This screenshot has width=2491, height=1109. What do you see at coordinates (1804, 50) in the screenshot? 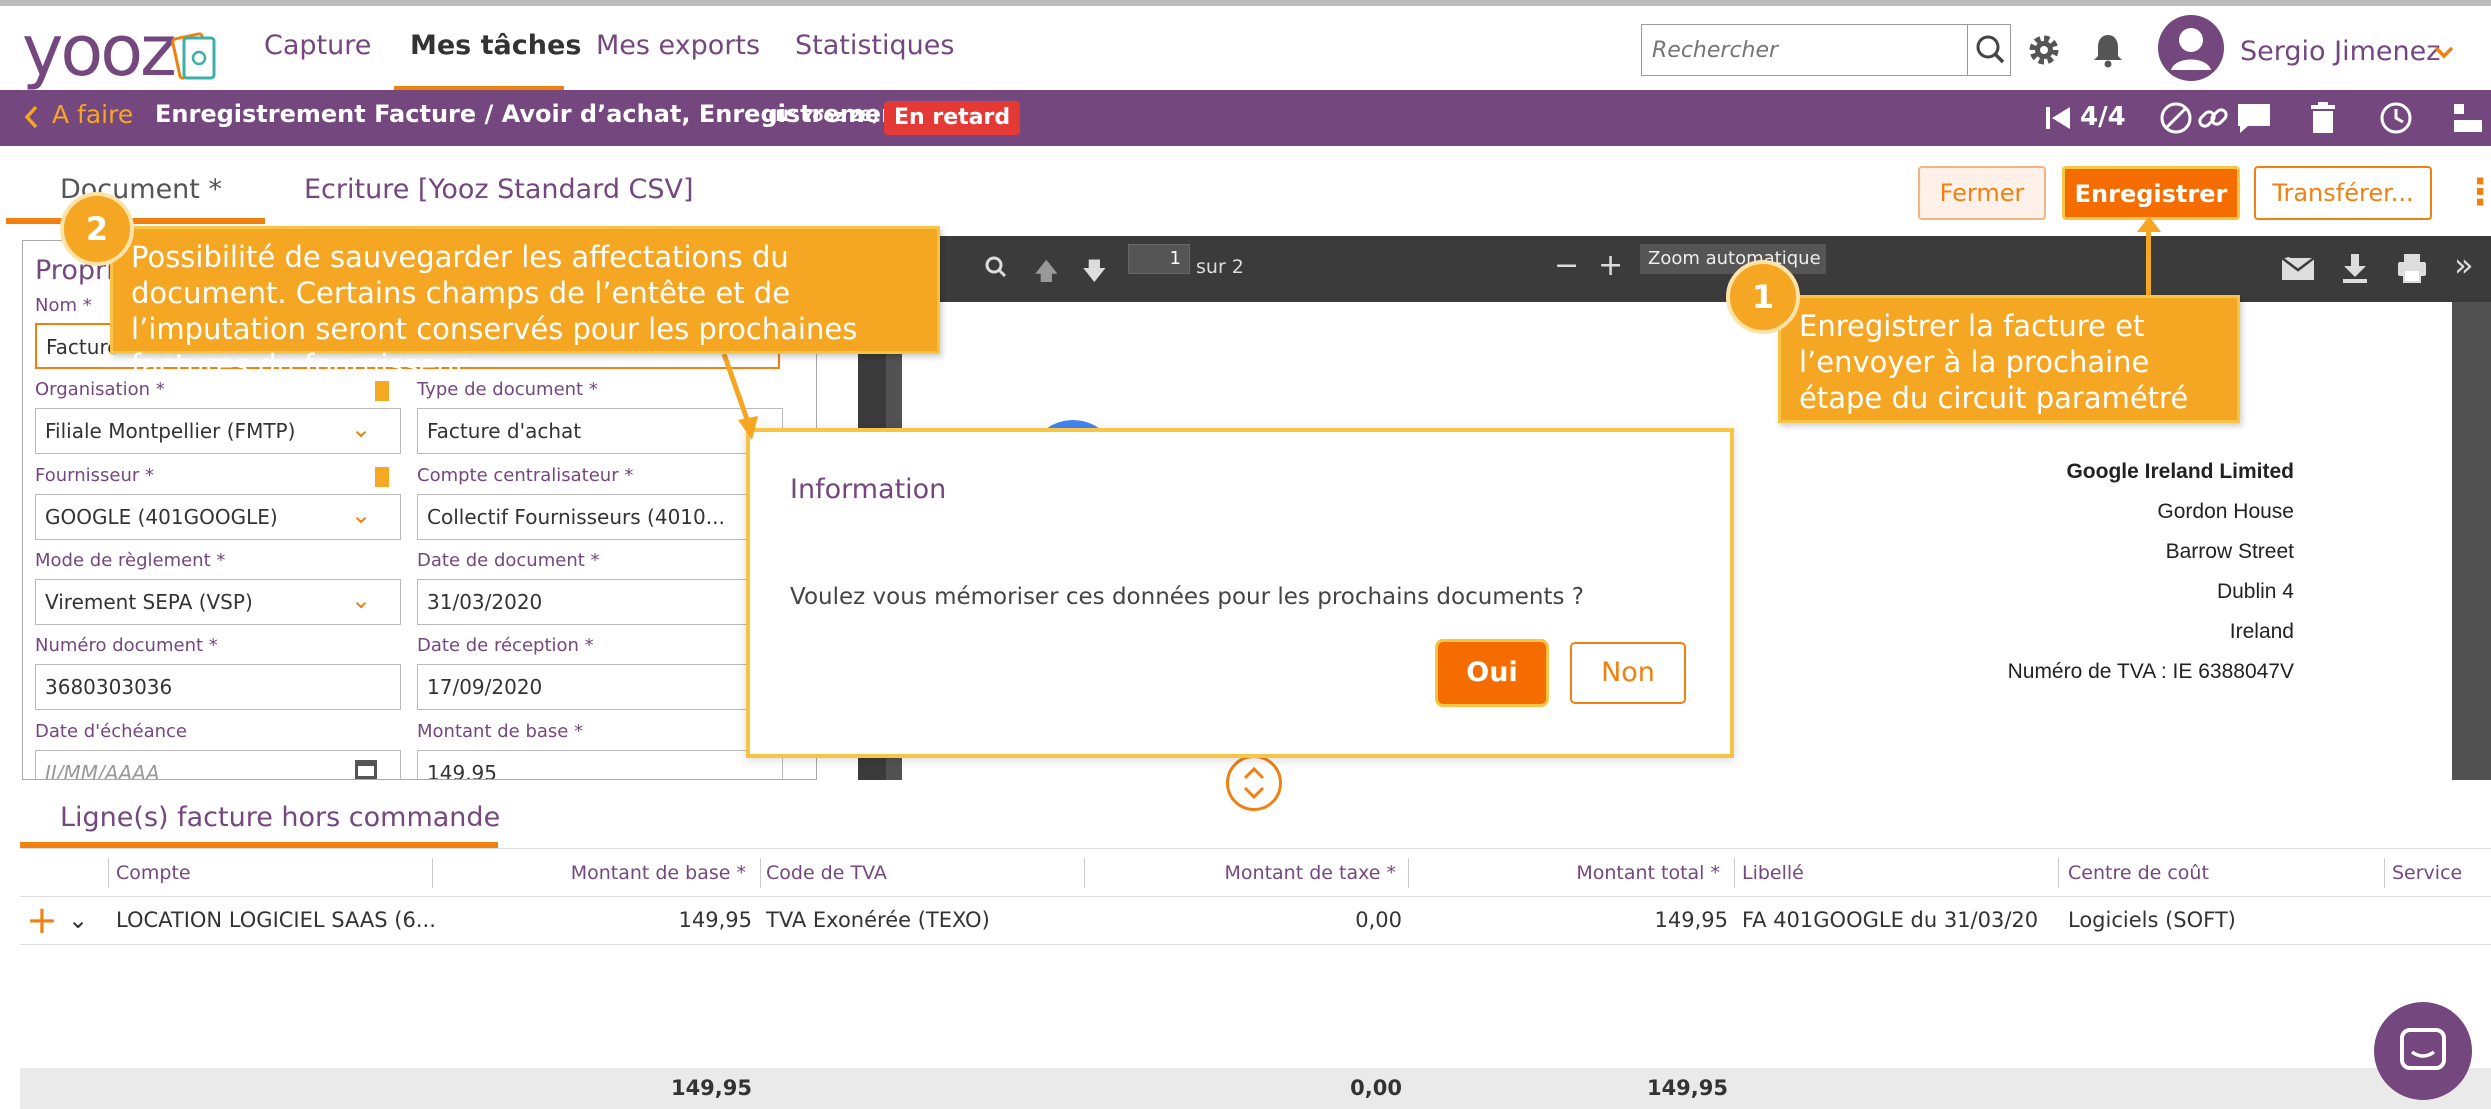
I see `search-input` at bounding box center [1804, 50].